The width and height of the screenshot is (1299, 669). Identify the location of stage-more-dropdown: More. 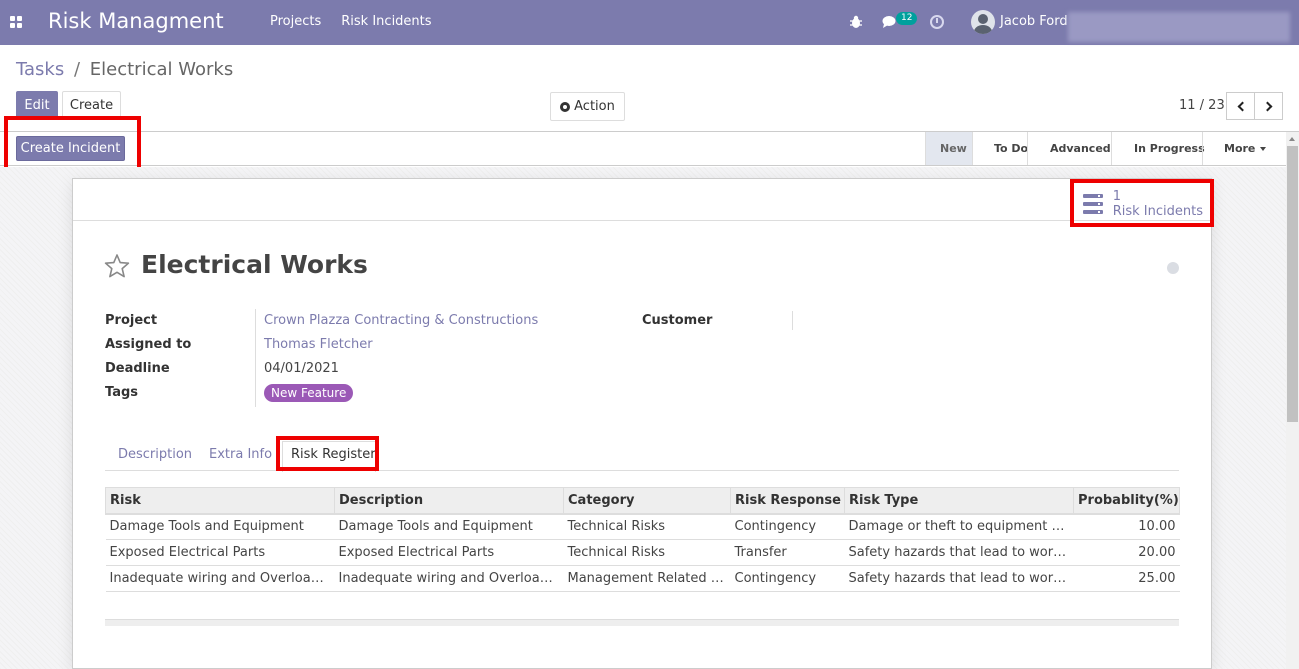
(1244, 148).